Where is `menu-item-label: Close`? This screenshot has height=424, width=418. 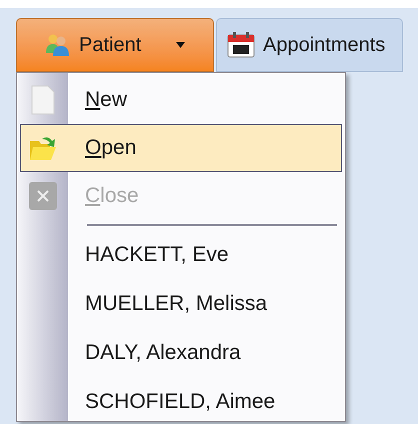
menu-item-label: Close is located at coordinates (112, 196).